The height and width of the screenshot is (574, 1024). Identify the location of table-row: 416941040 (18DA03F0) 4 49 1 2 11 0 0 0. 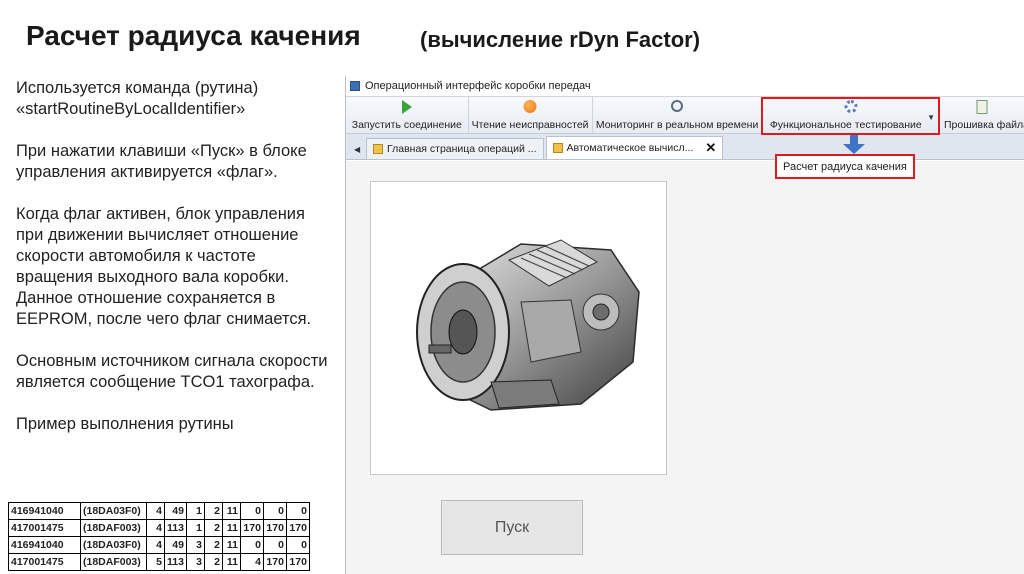
(159, 511).